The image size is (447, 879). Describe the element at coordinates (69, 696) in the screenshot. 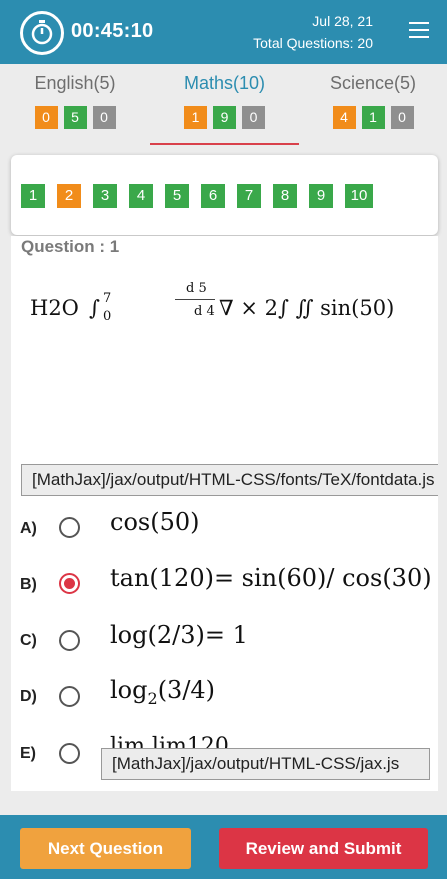

I see `option-d-radio` at that location.